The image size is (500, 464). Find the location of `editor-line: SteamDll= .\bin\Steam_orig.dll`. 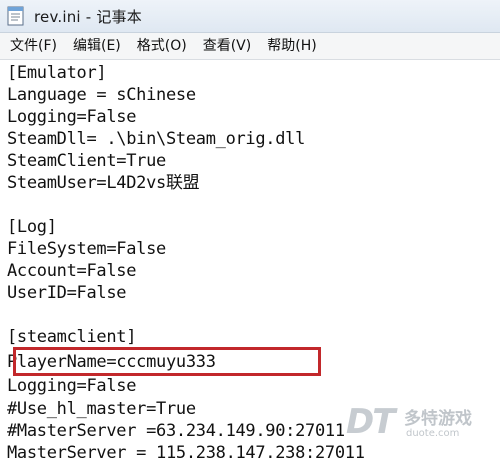

editor-line: SteamDll= .\bin\Steam_orig.dll is located at coordinates (156, 139).